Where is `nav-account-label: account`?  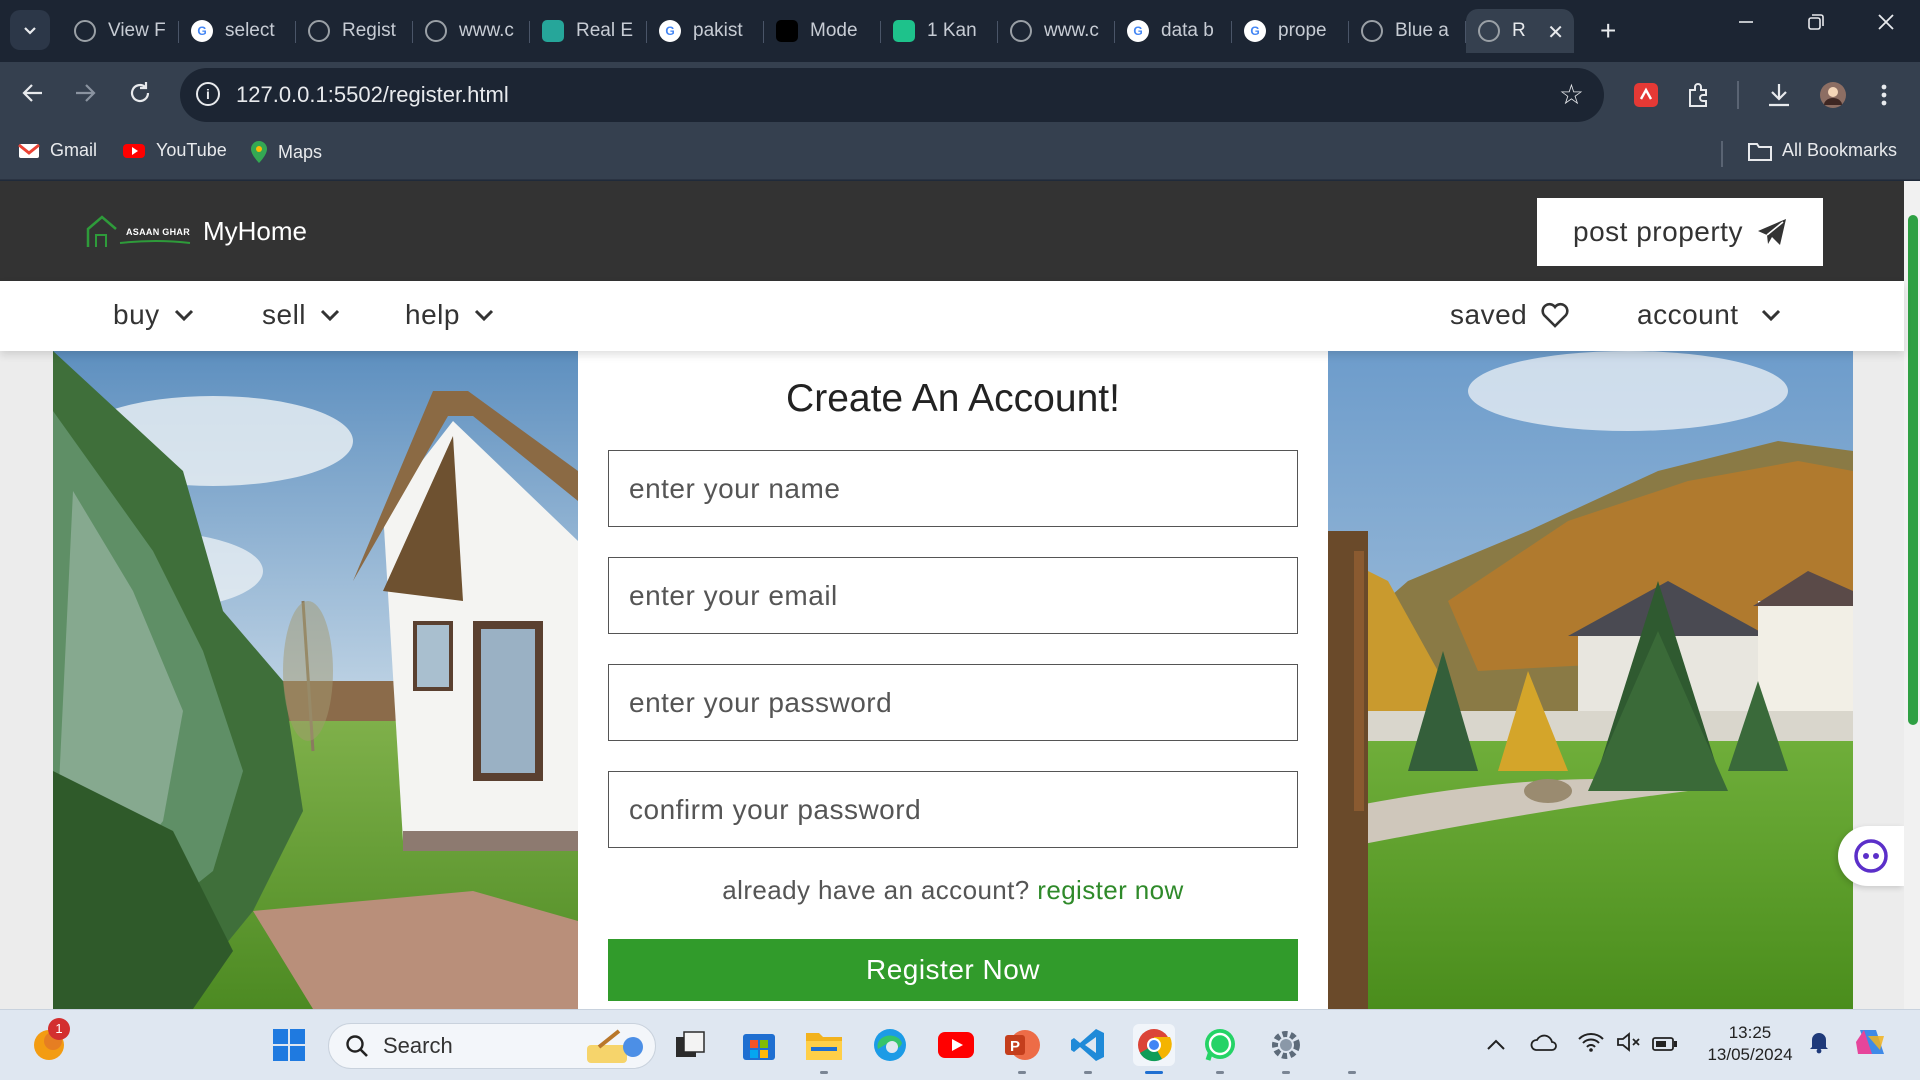 nav-account-label: account is located at coordinates (1688, 314).